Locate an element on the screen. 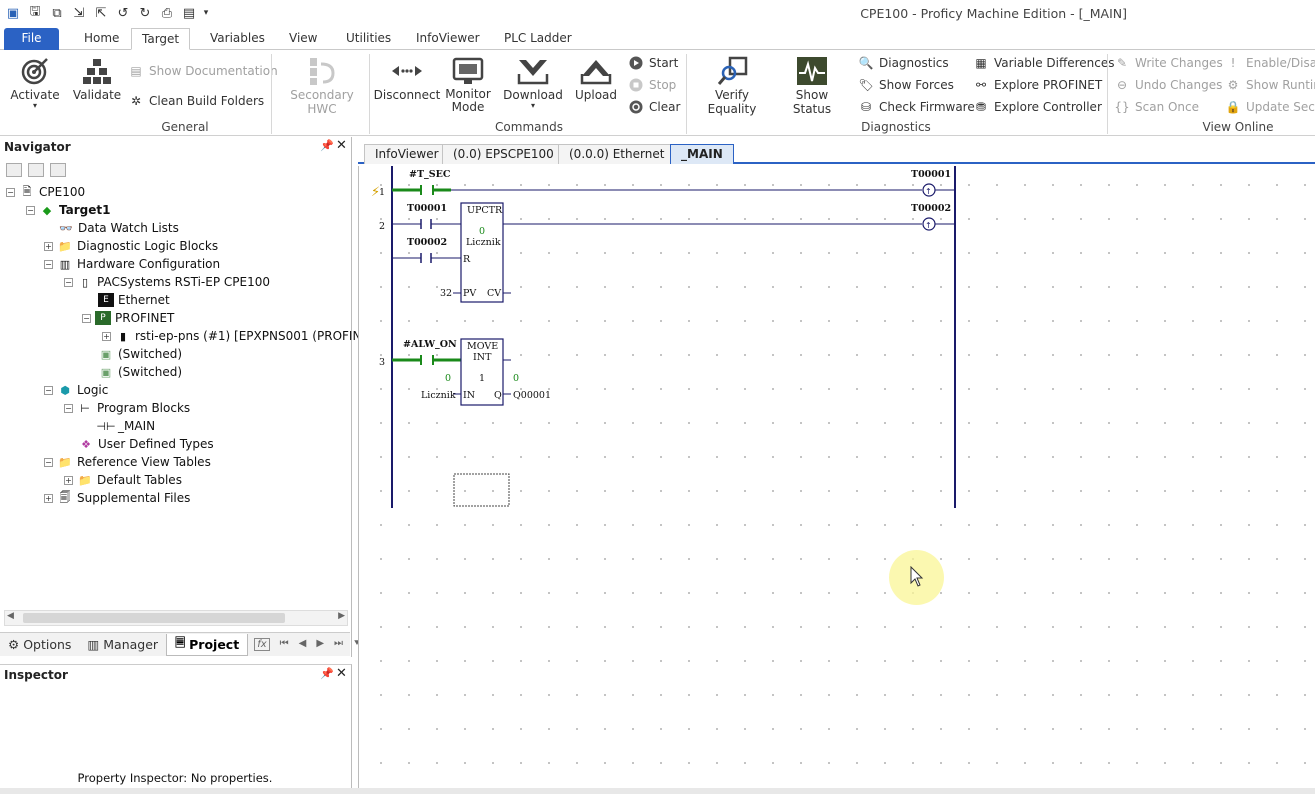 This screenshot has width=1315, height=794. diagnostics-button: 🔍 Diagnostics is located at coordinates (903, 63).